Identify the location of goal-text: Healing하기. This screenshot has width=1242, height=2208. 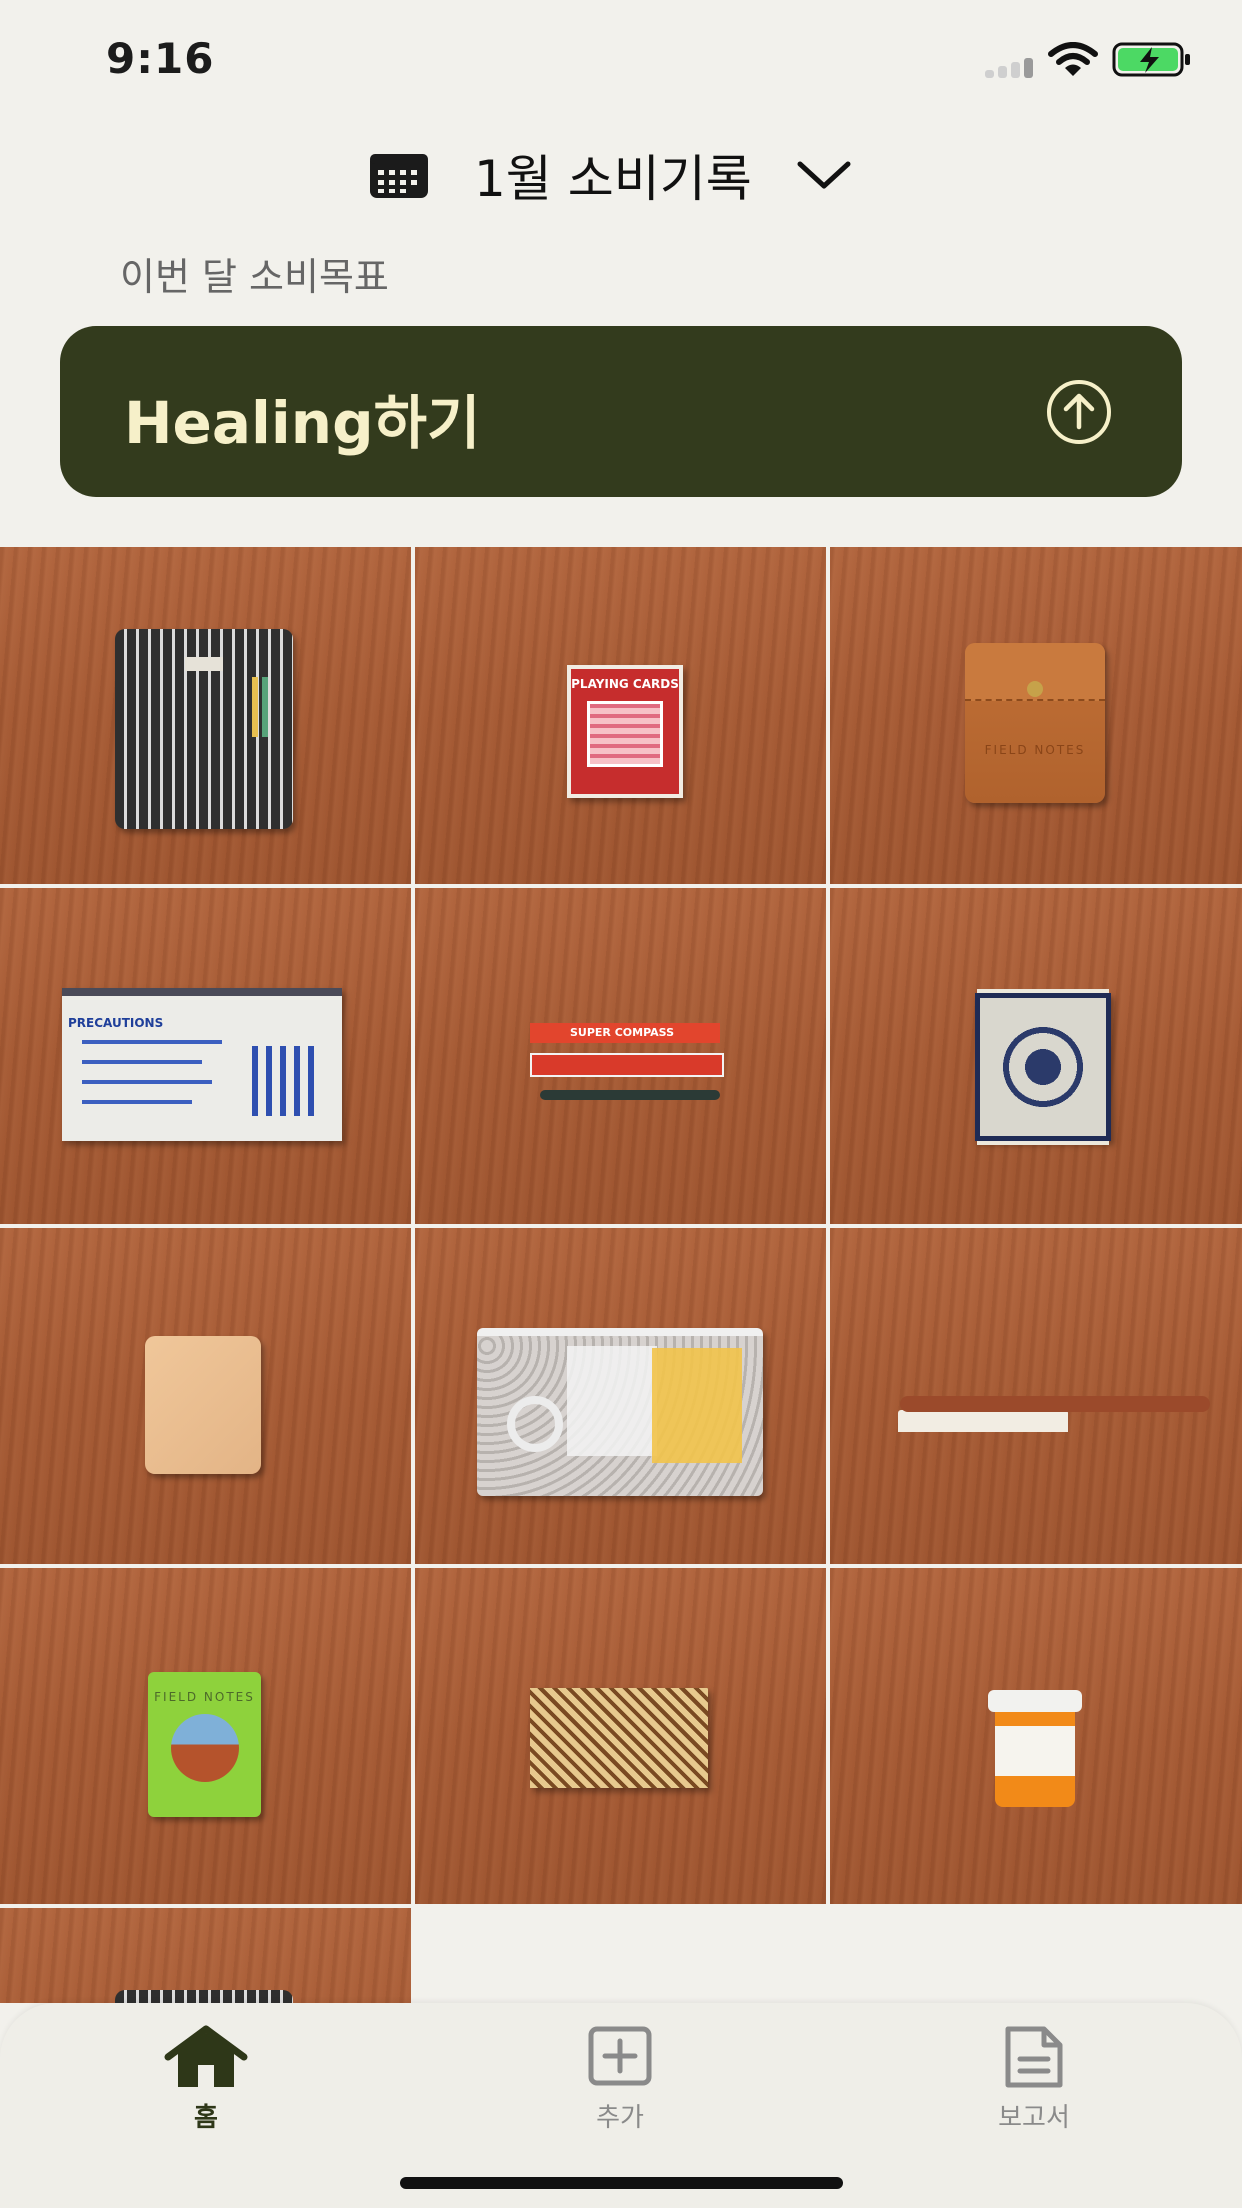
(302, 423).